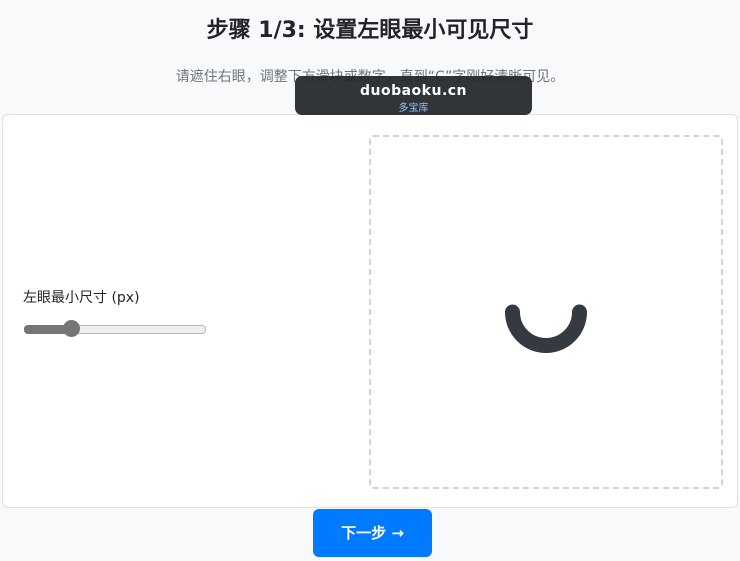 The width and height of the screenshot is (740, 561). What do you see at coordinates (71, 328) in the screenshot?
I see `slider-thumb` at bounding box center [71, 328].